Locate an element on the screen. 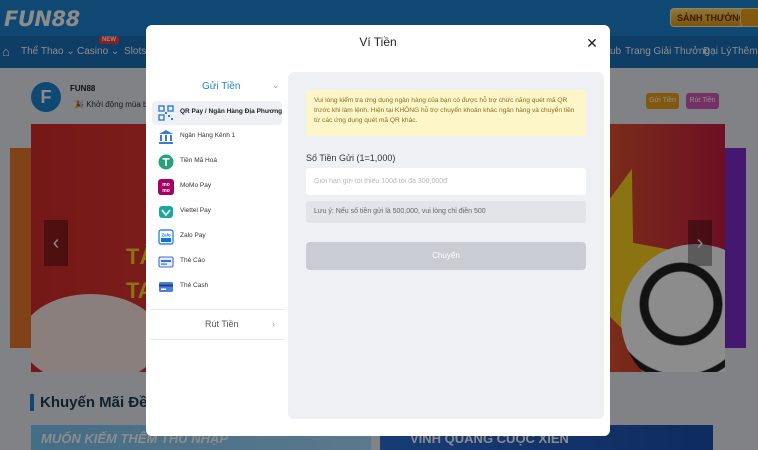 The image size is (758, 450). svg-text: Zalo is located at coordinates (166, 235).